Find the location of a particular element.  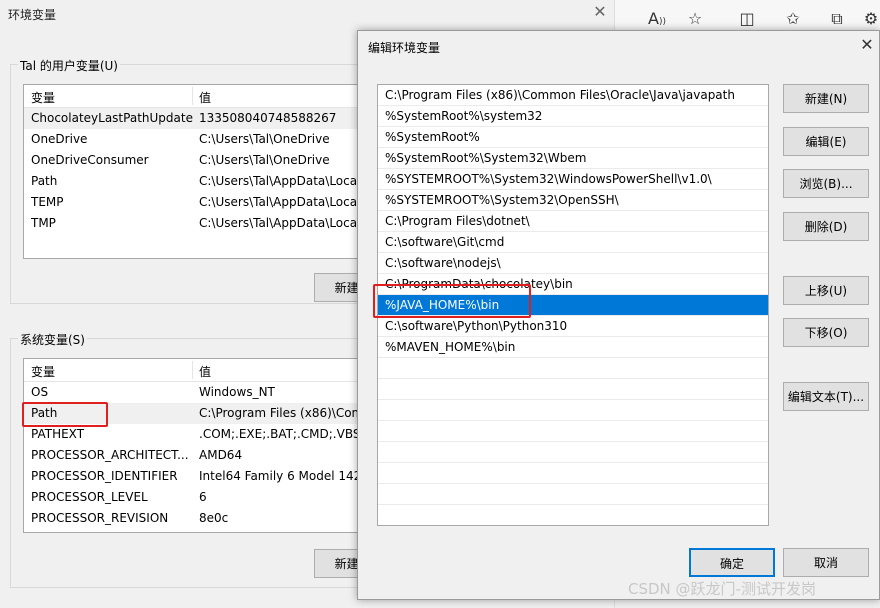

dialog-title: 编辑环境变量 is located at coordinates (404, 48).